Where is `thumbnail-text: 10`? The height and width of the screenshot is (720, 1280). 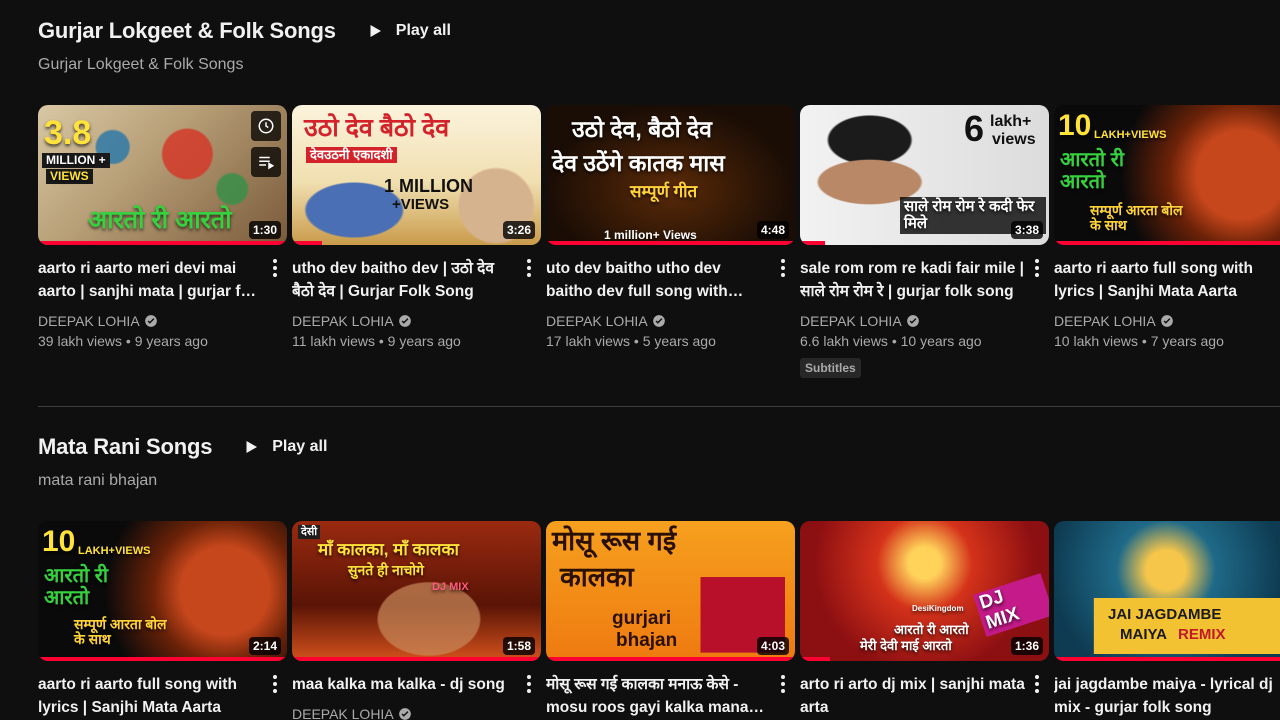
thumbnail-text: 10 is located at coordinates (1075, 125).